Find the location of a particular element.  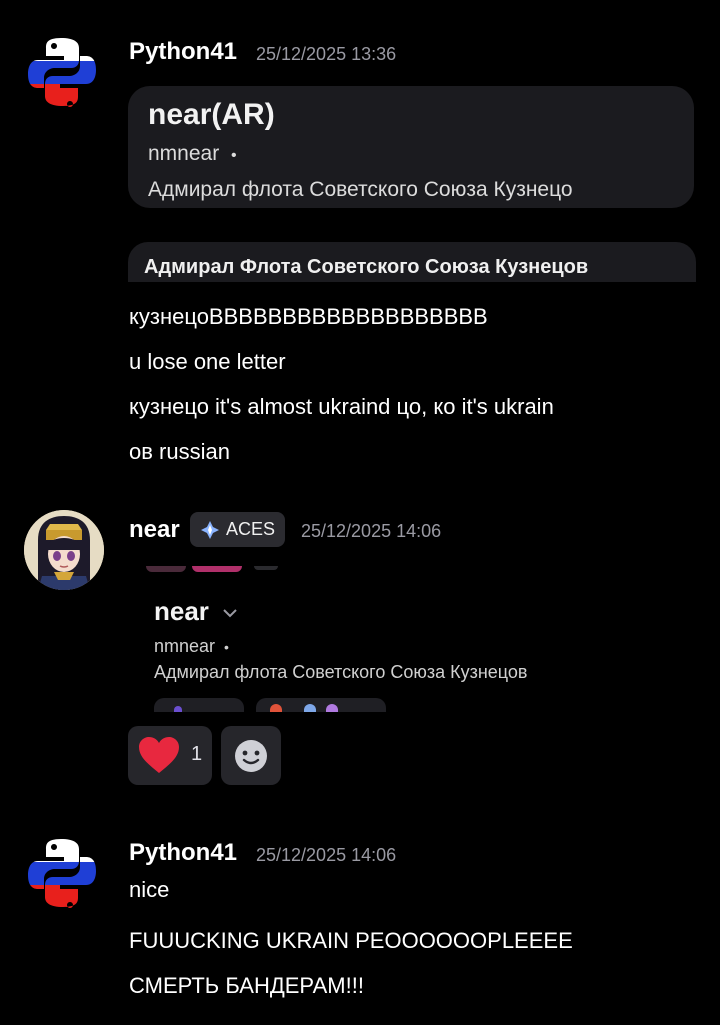

embed-bio: Адмирал флота Советского Союза Кузнецо is located at coordinates (360, 189).